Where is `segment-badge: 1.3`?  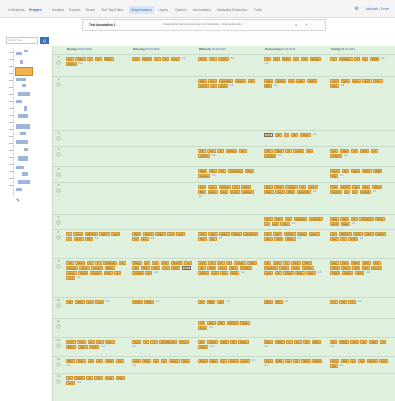
segment-badge: 1.3 is located at coordinates (266, 64).